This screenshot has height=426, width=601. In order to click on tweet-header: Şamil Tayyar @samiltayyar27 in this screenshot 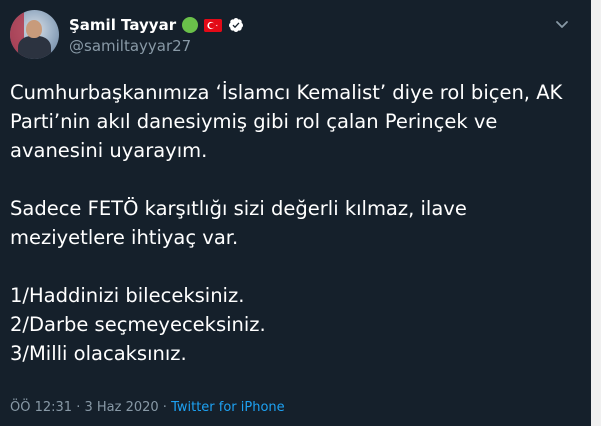, I will do `click(292, 38)`.